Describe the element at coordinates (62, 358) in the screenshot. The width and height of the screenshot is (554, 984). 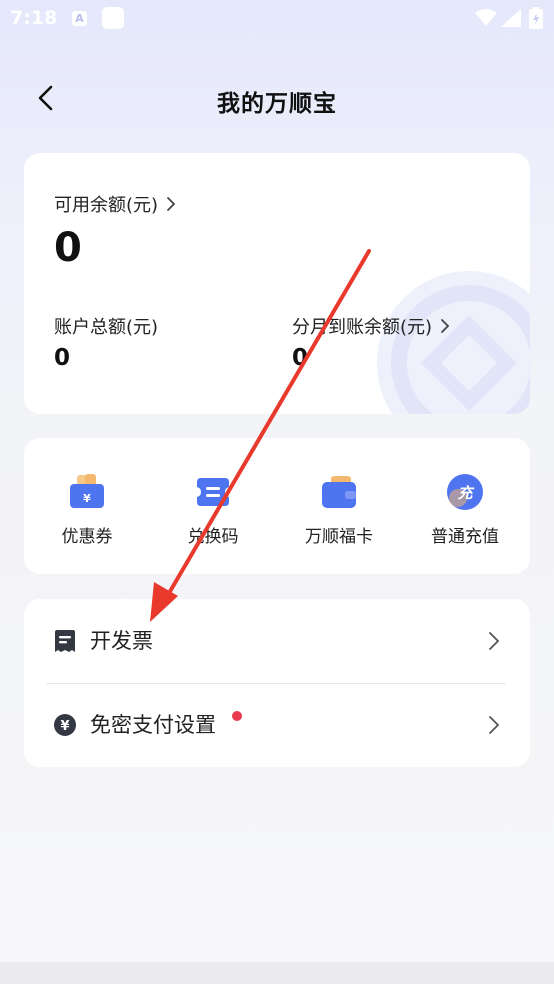
I see `total-balance-value: 0` at that location.